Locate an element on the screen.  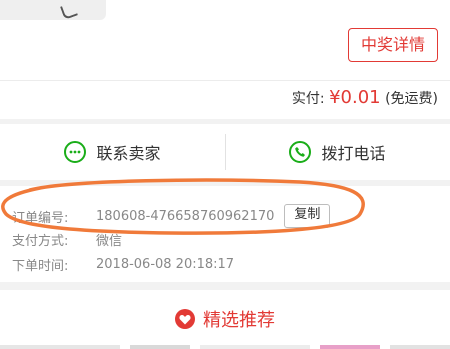
phone-icon is located at coordinates (300, 152).